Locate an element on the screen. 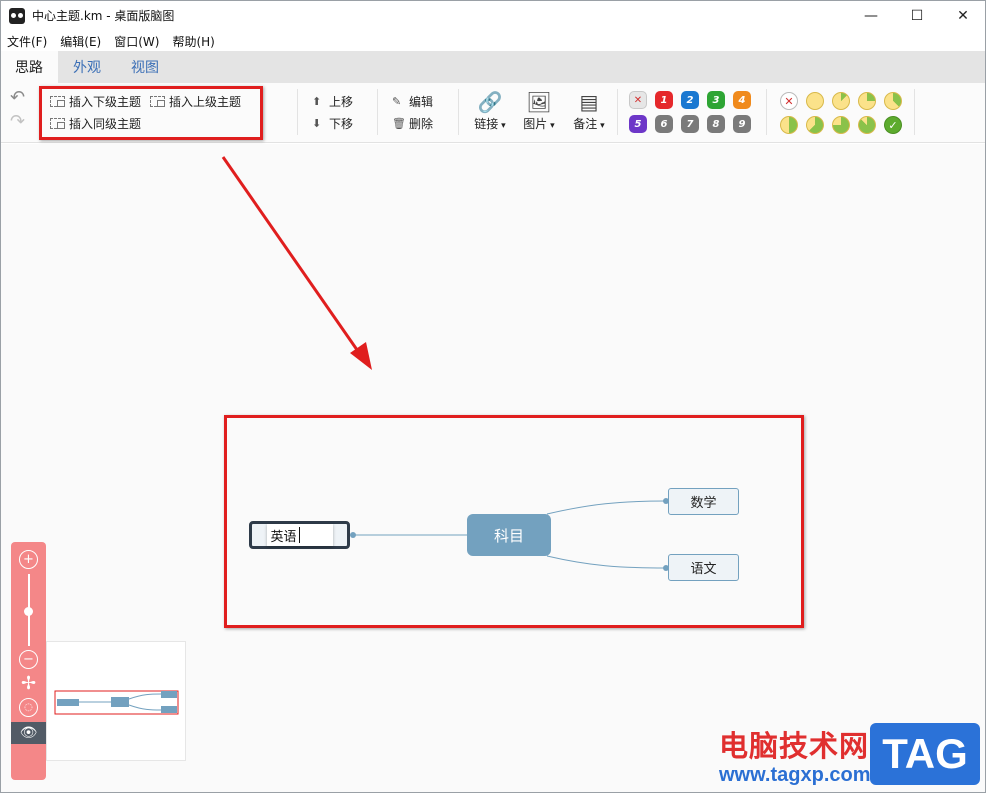  priority-1-icon: 1 is located at coordinates (664, 100).